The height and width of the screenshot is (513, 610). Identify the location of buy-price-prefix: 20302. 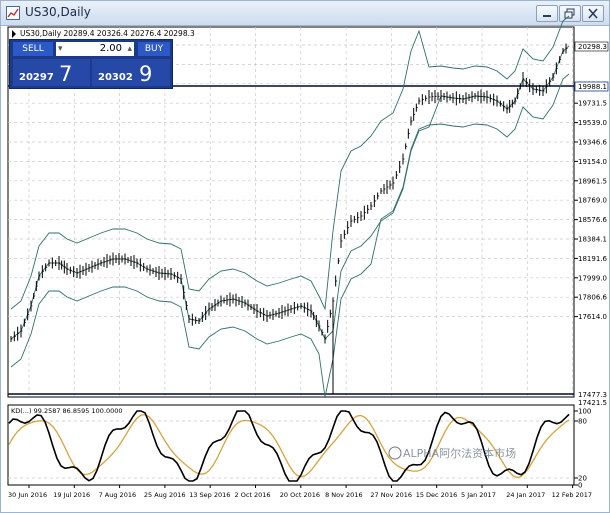
(115, 77).